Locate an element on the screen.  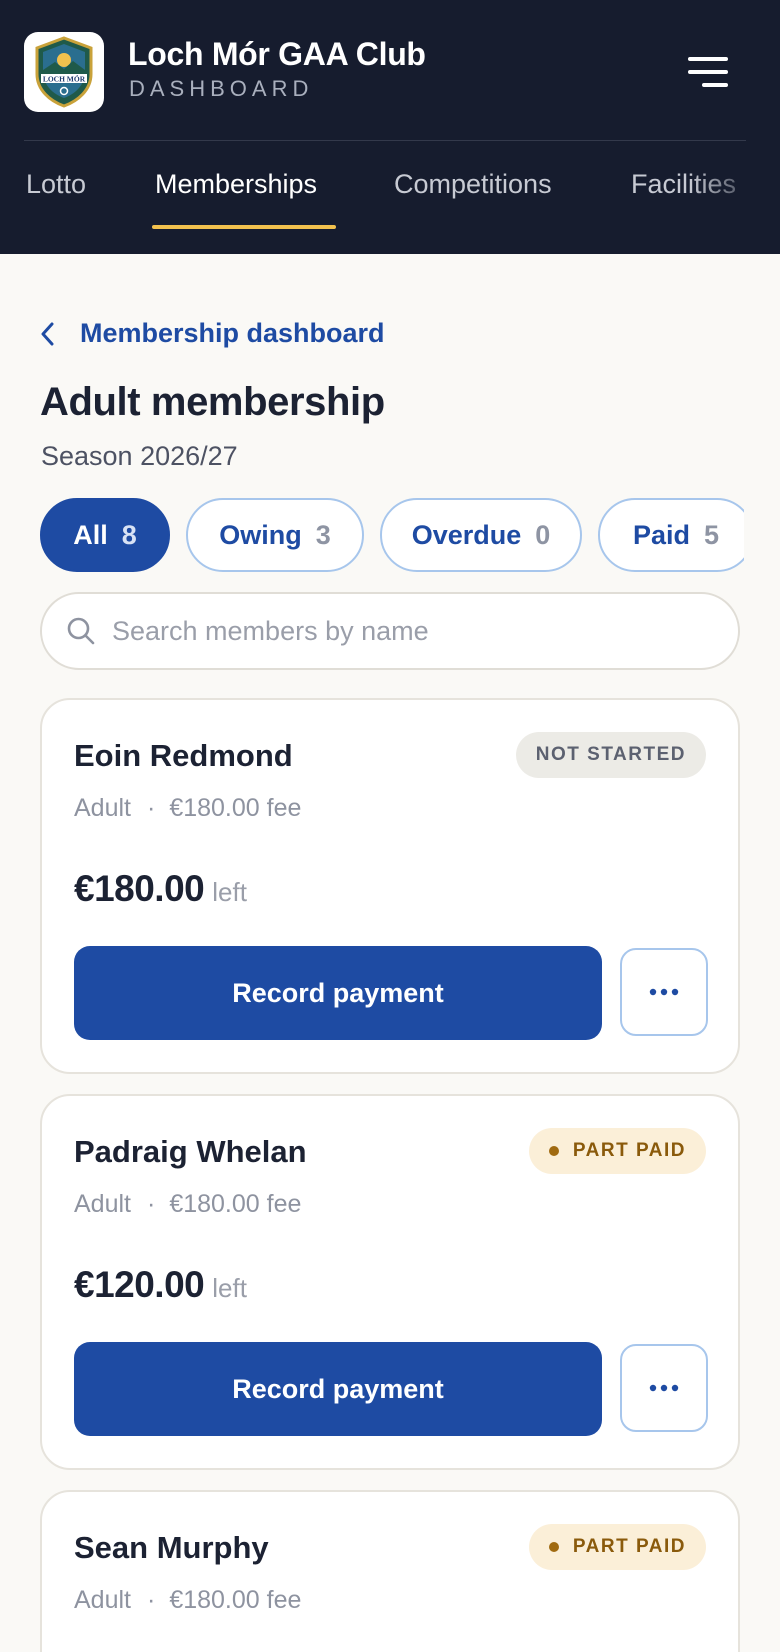
member-name: Eoin Redmond is located at coordinates (183, 755).